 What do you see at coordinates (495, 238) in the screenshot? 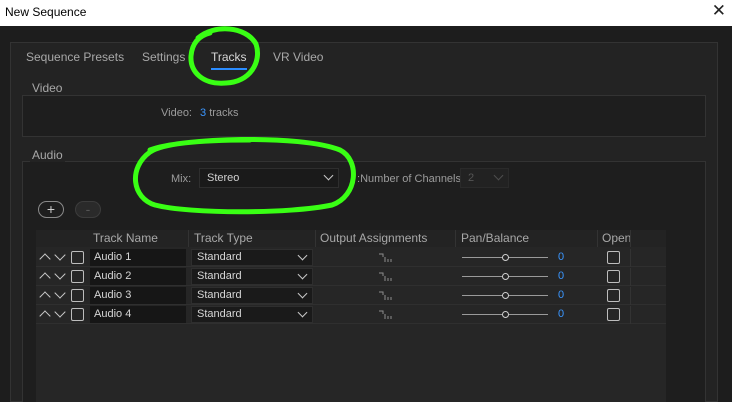
I see `header-pan-balance: Pan/Balance` at bounding box center [495, 238].